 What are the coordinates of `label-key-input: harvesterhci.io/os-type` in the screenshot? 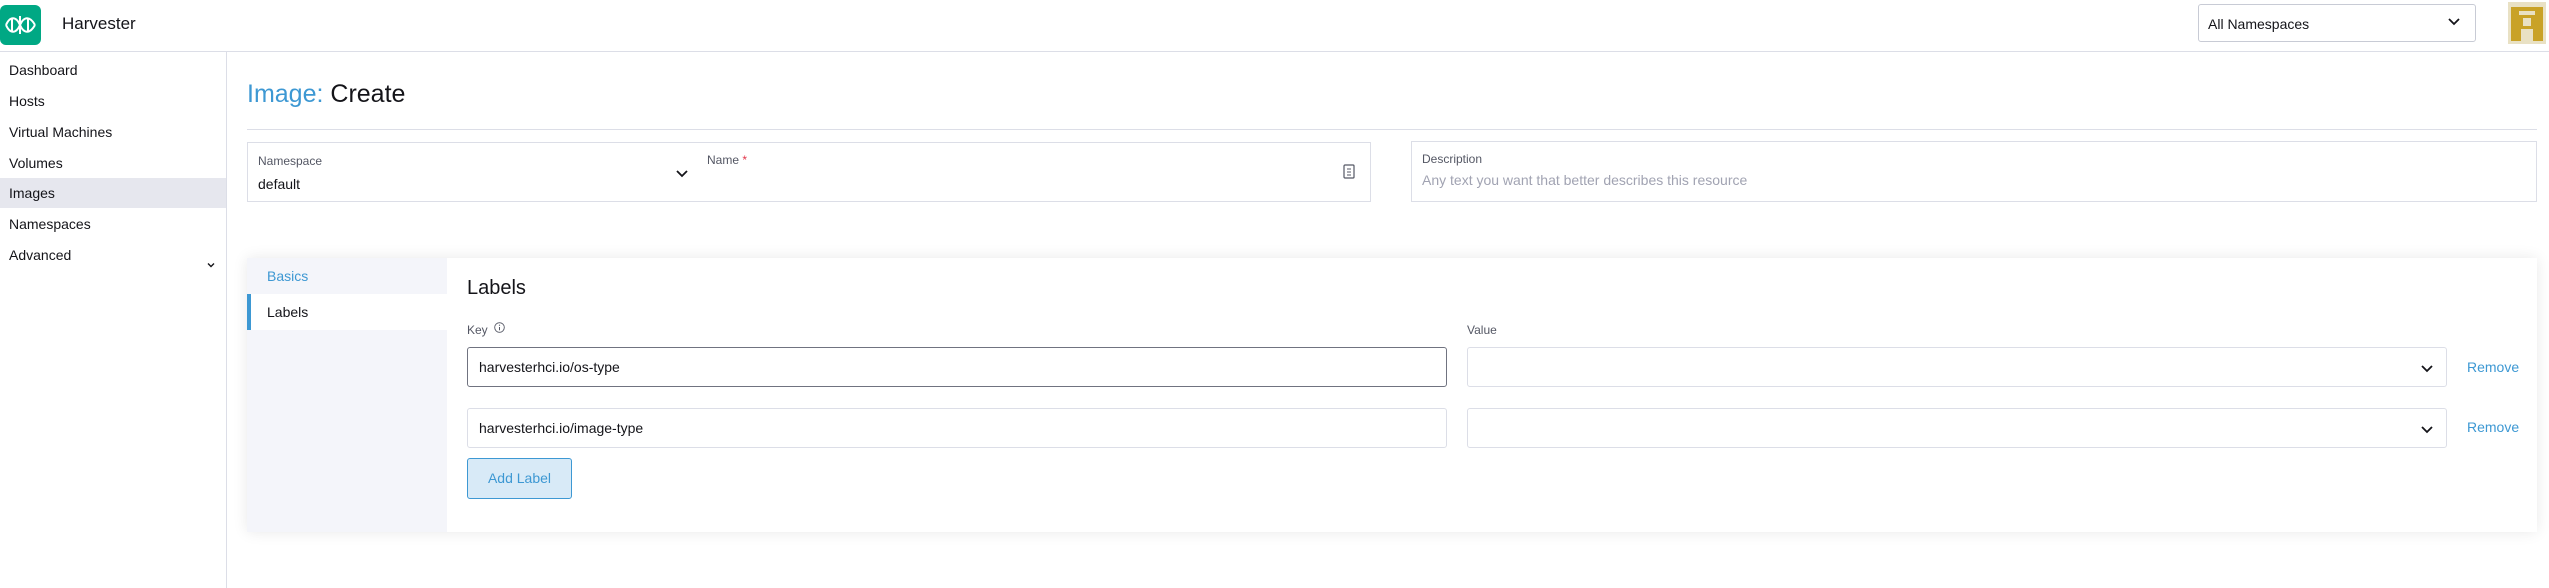 It's located at (957, 367).